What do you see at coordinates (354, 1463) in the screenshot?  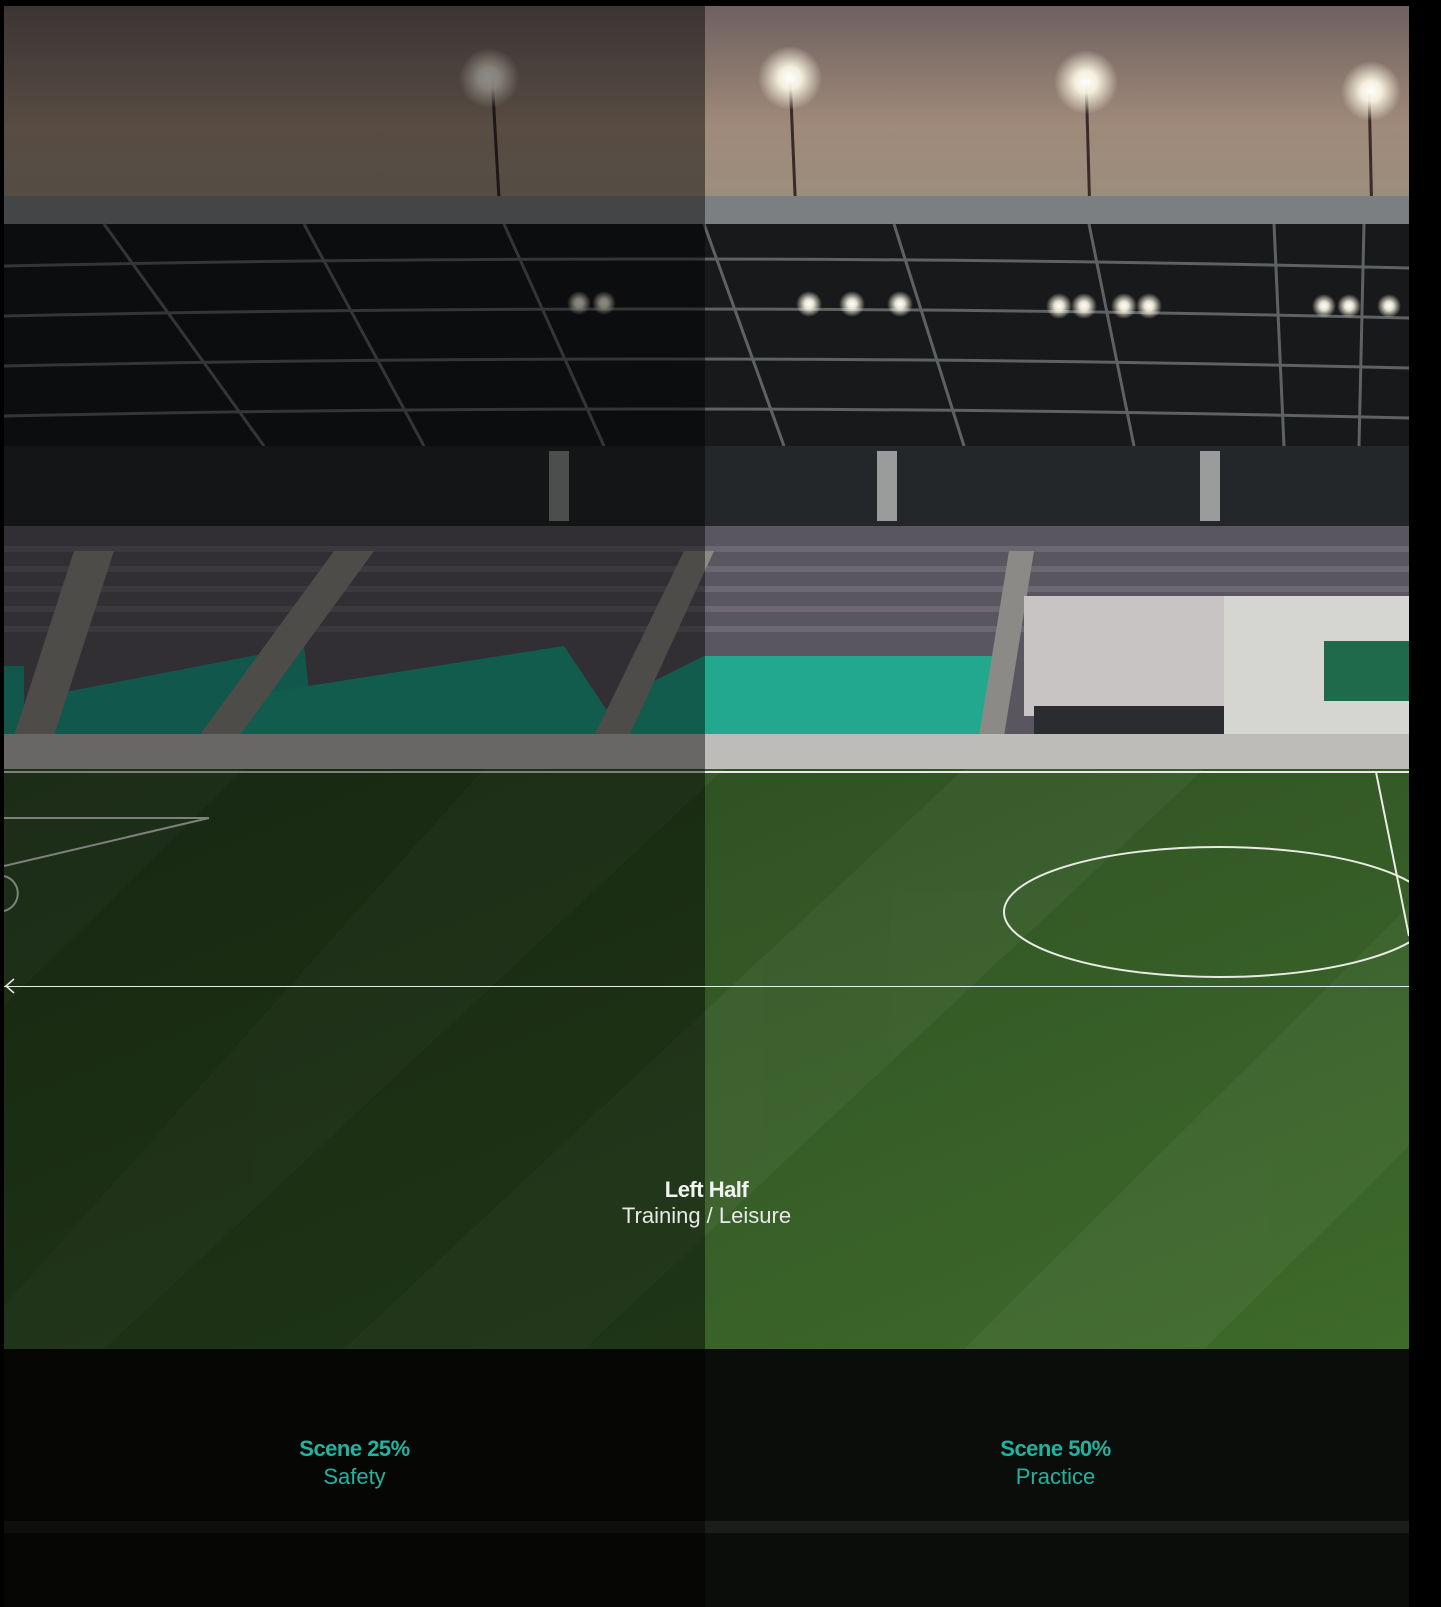 I see `scene-option-25: Scene 25% Safety` at bounding box center [354, 1463].